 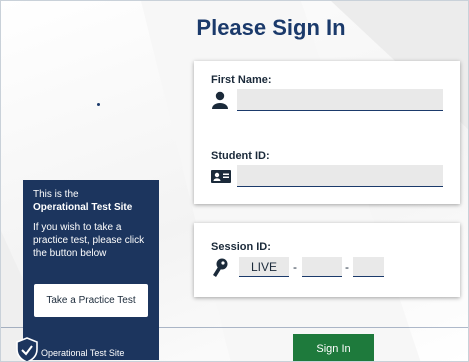 I want to click on site-label: Operational Test Site, so click(x=83, y=353).